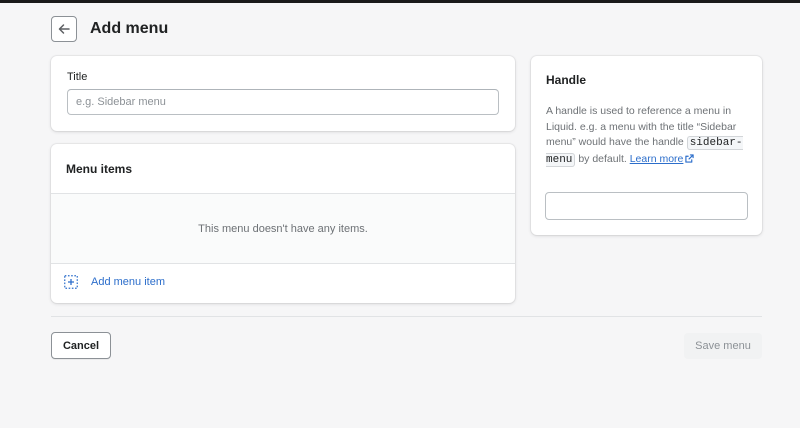  I want to click on save-menu-button: Save menu, so click(723, 346).